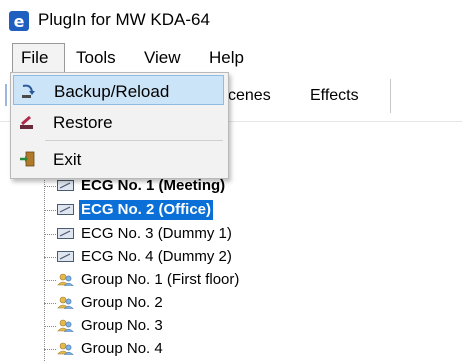 This screenshot has width=462, height=361. I want to click on tree-item-label: ECG No. 3 (Dummy 1), so click(156, 233).